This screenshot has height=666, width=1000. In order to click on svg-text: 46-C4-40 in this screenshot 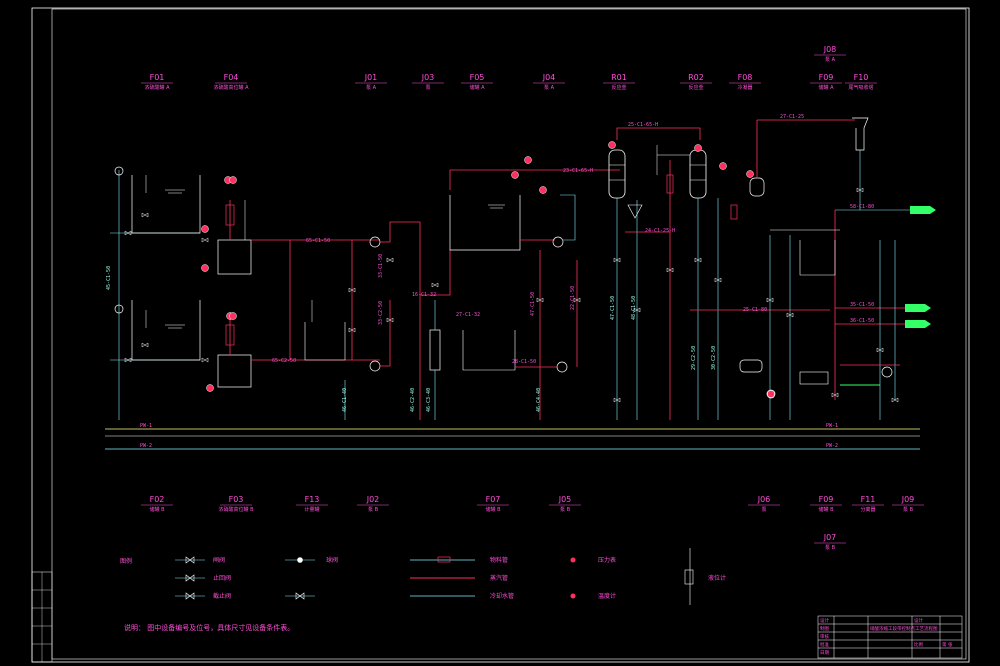, I will do `click(539, 400)`.